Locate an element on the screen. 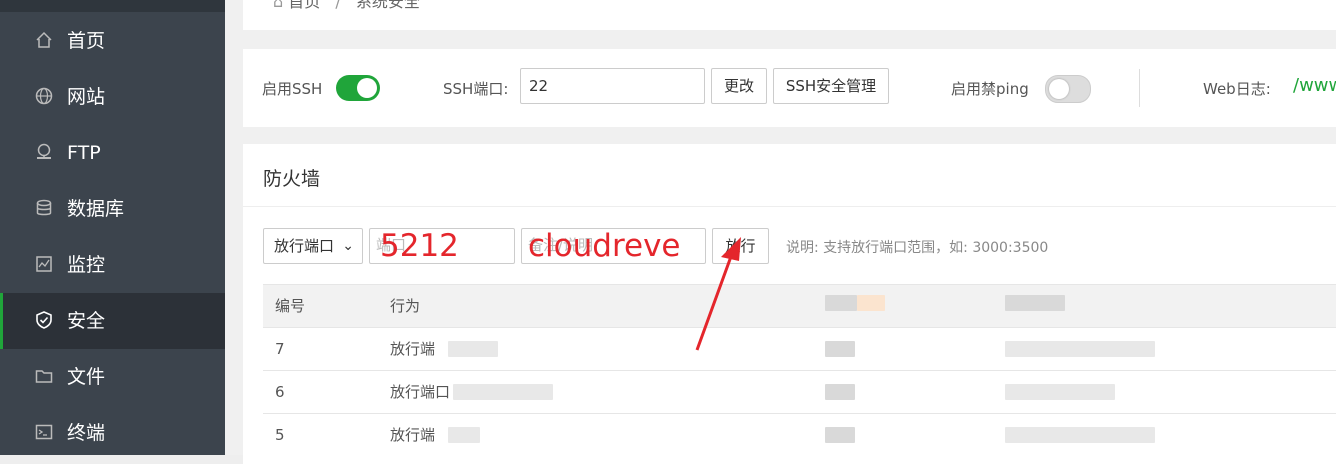 This screenshot has width=1336, height=464. sidebar-item-website: 网站 is located at coordinates (112, 97).